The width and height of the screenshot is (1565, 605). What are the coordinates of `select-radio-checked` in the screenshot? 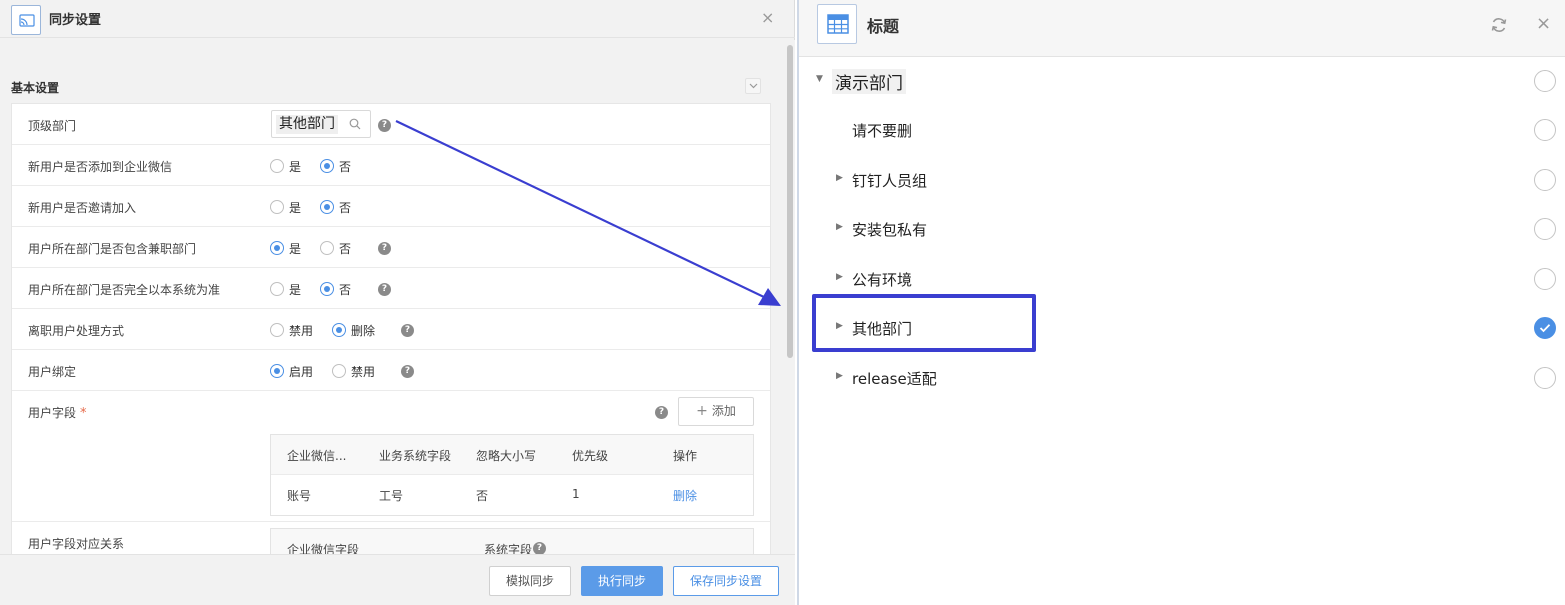 It's located at (1545, 328).